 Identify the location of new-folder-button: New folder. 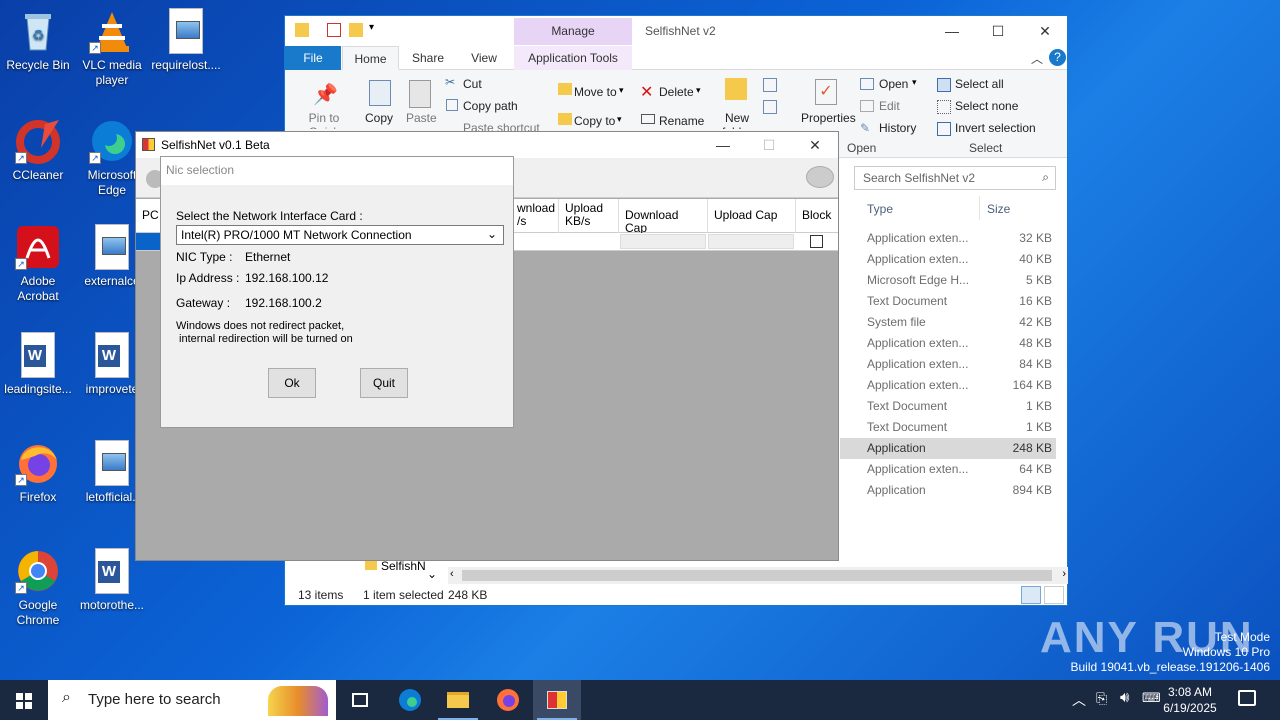
(737, 120).